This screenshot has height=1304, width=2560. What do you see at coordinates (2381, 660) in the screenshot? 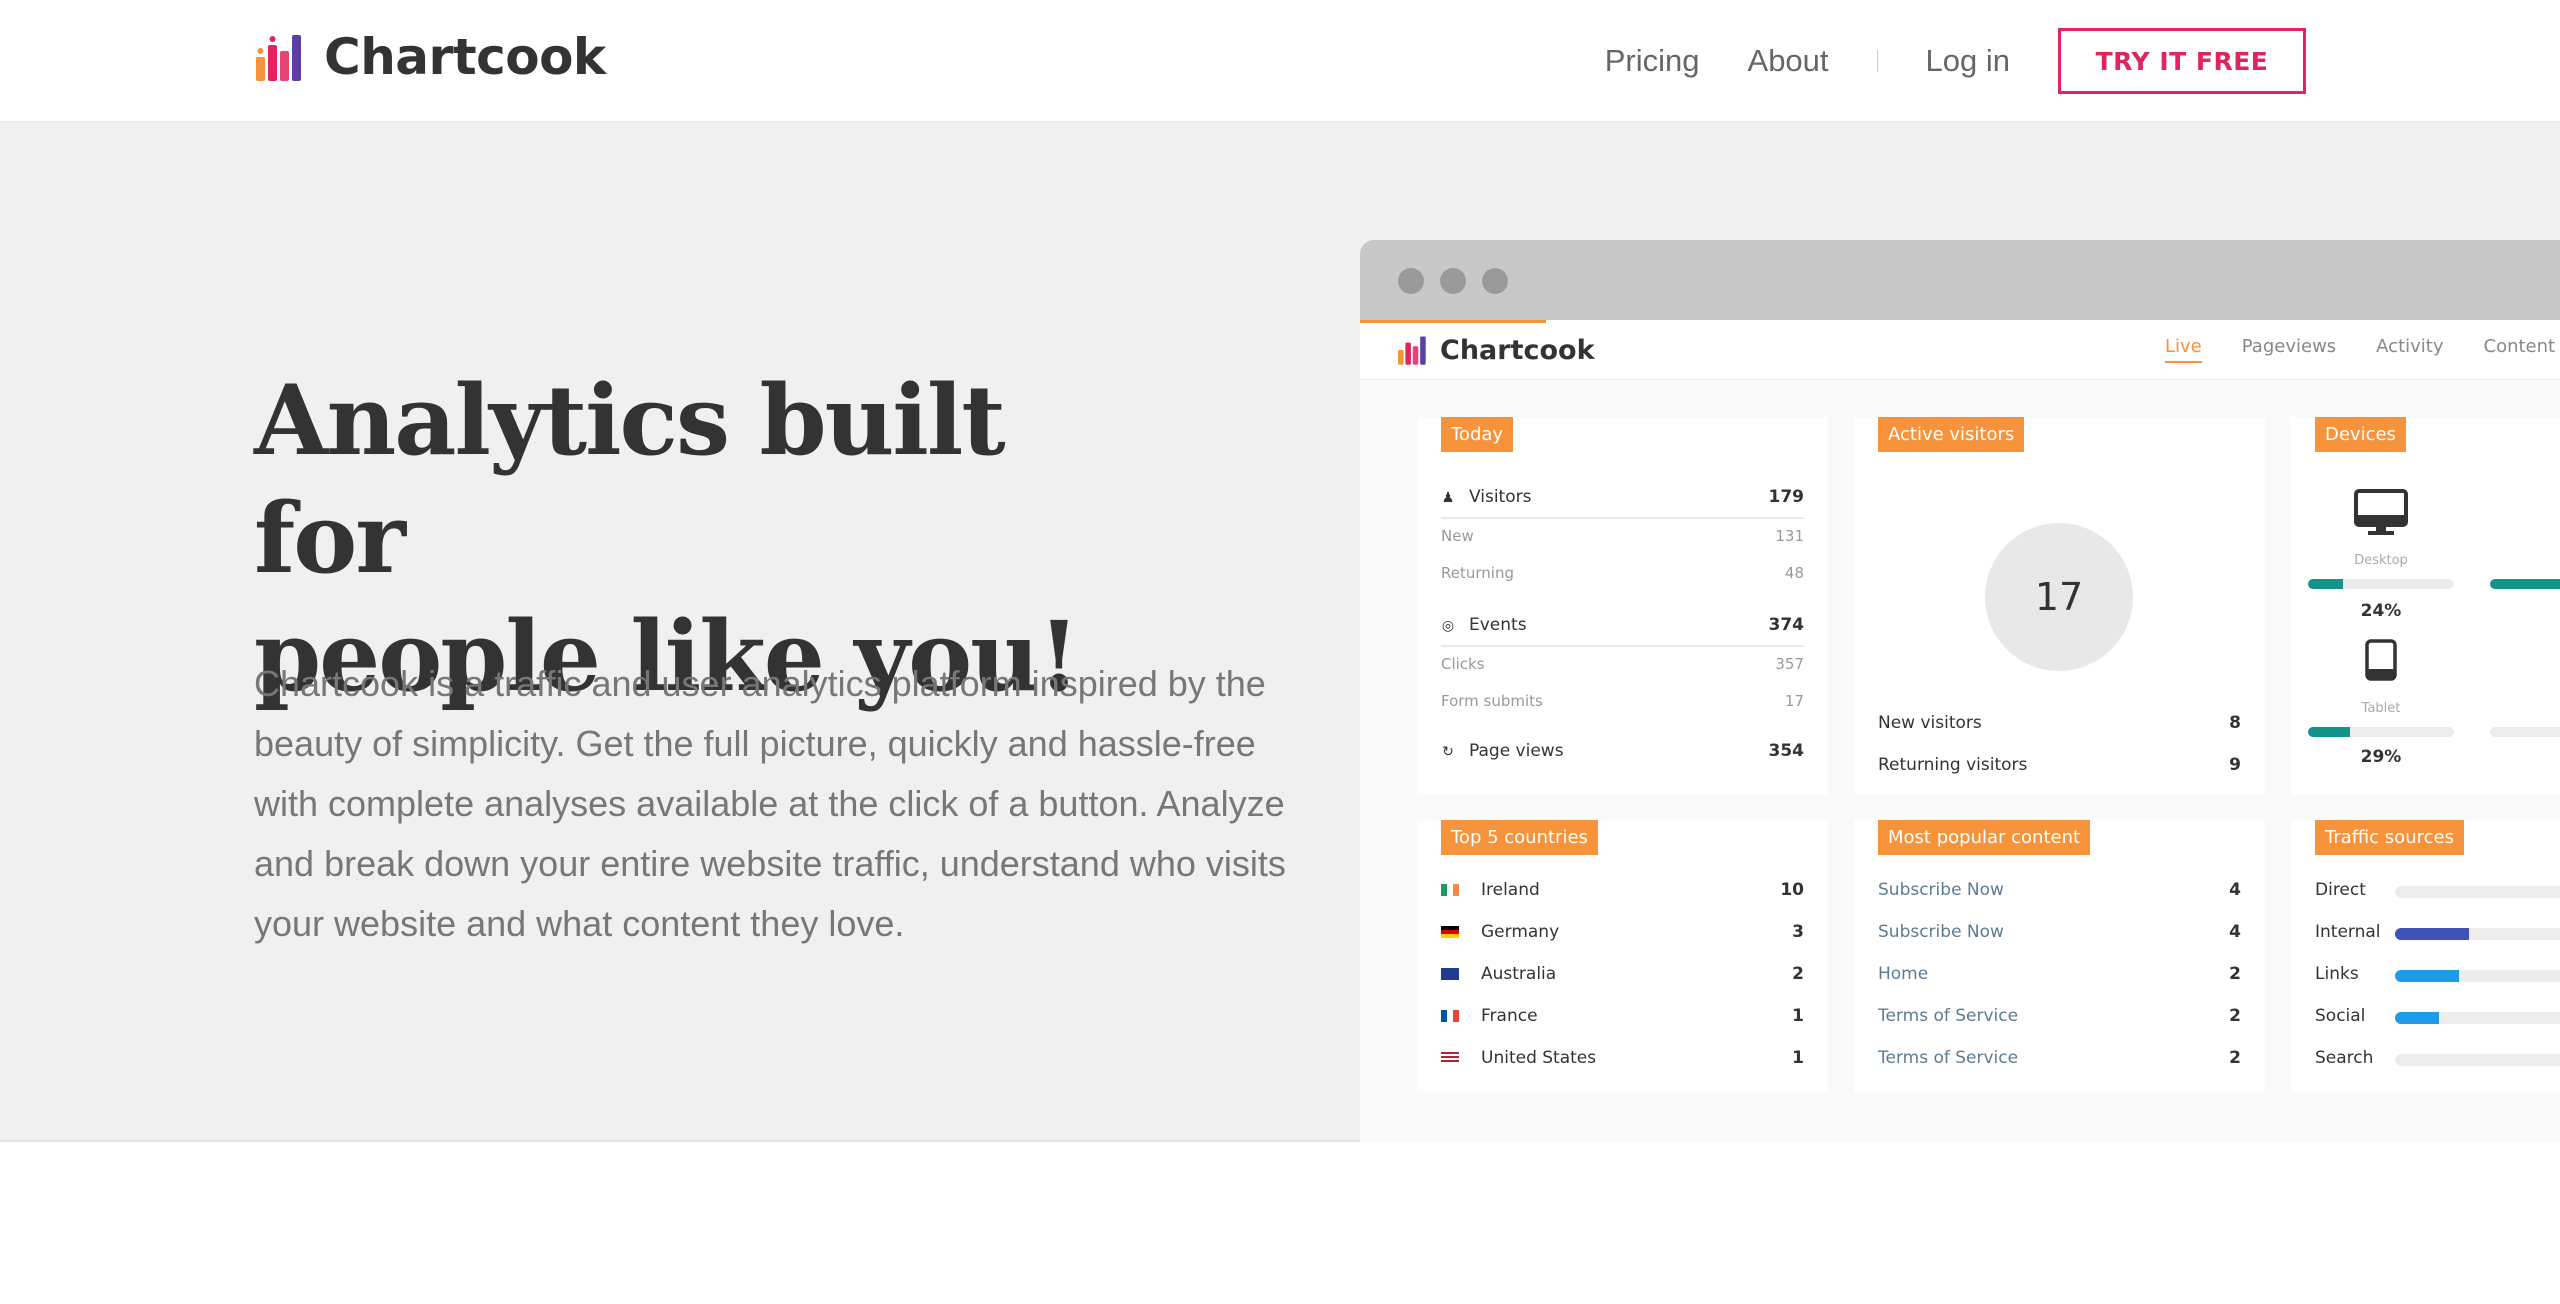
I see `tablet-icon` at bounding box center [2381, 660].